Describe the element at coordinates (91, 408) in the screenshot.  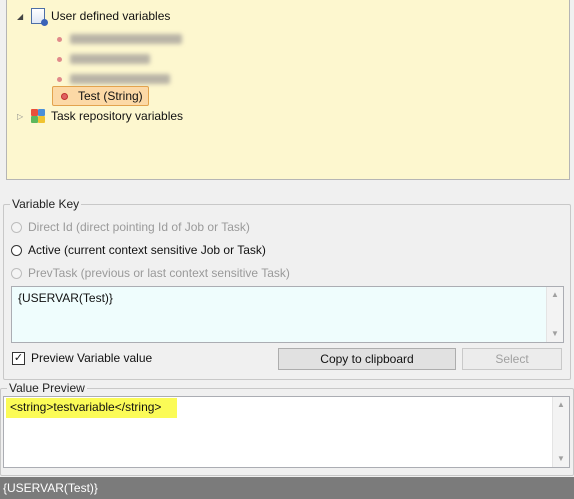
I see `value-preview-text: <string>testvariable</string>` at that location.